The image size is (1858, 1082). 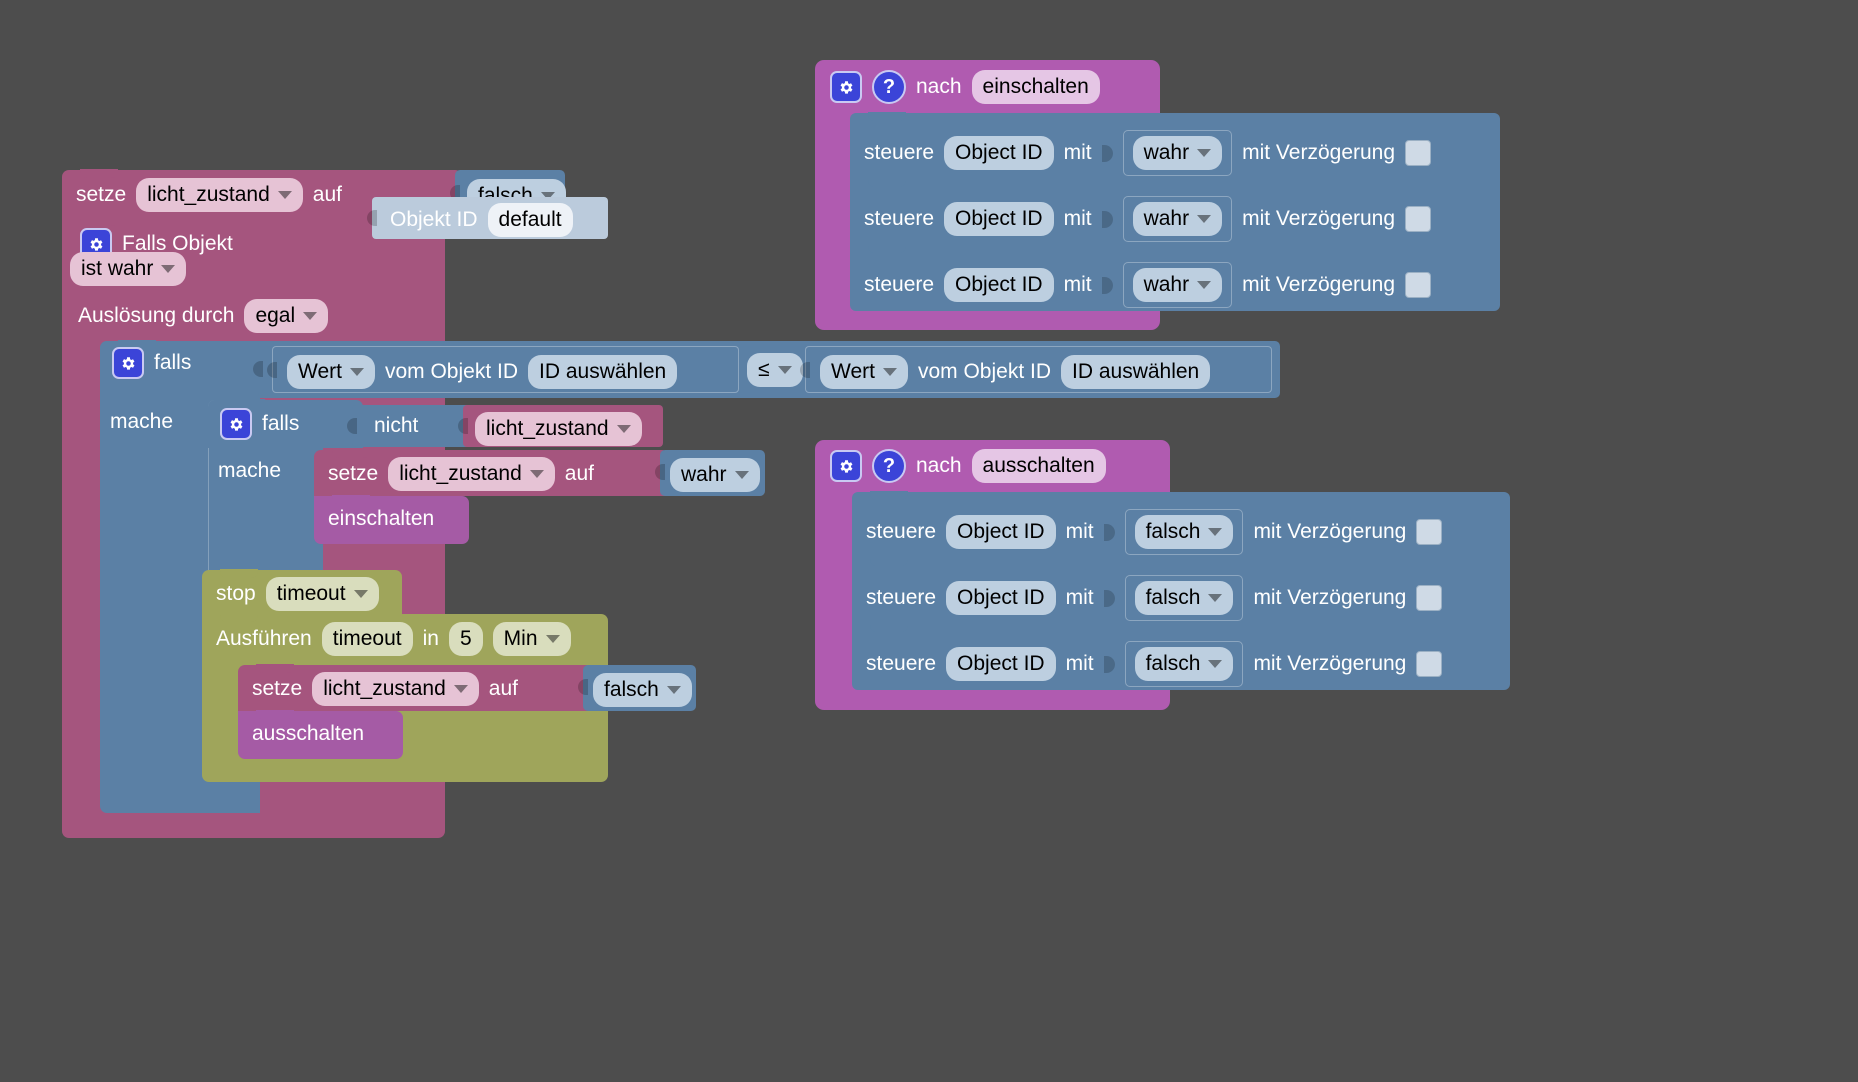 What do you see at coordinates (531, 639) in the screenshot?
I see `delay-unit-dropdown: Min` at bounding box center [531, 639].